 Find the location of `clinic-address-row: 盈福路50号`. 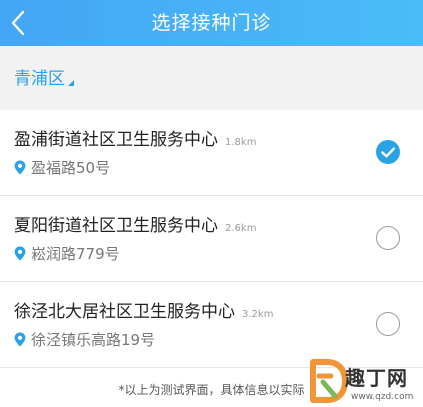

clinic-address-row: 盈福路50号 is located at coordinates (62, 167).